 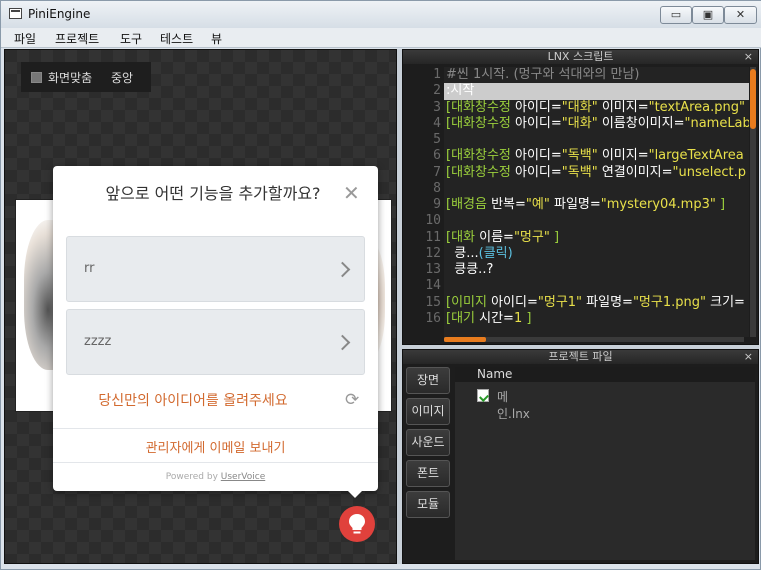 What do you see at coordinates (496, 237) in the screenshot?
I see `code-token: 이름=` at bounding box center [496, 237].